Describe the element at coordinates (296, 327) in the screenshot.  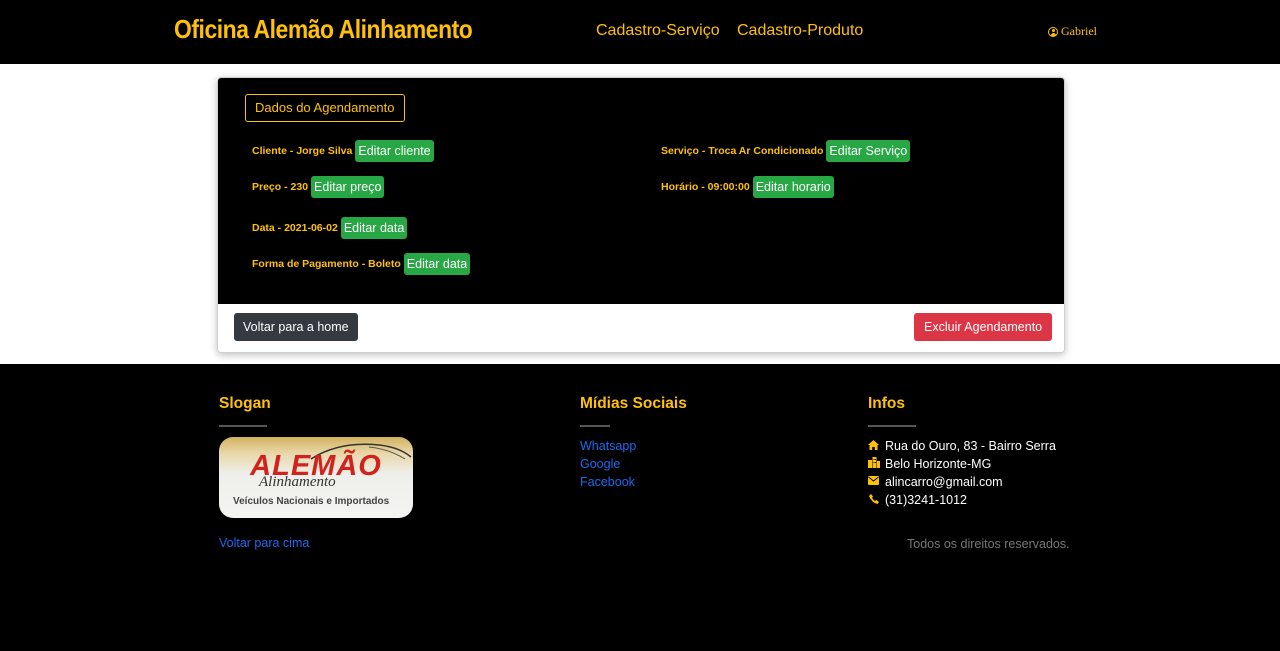
I see `back-home-button: Voltar para a home` at that location.